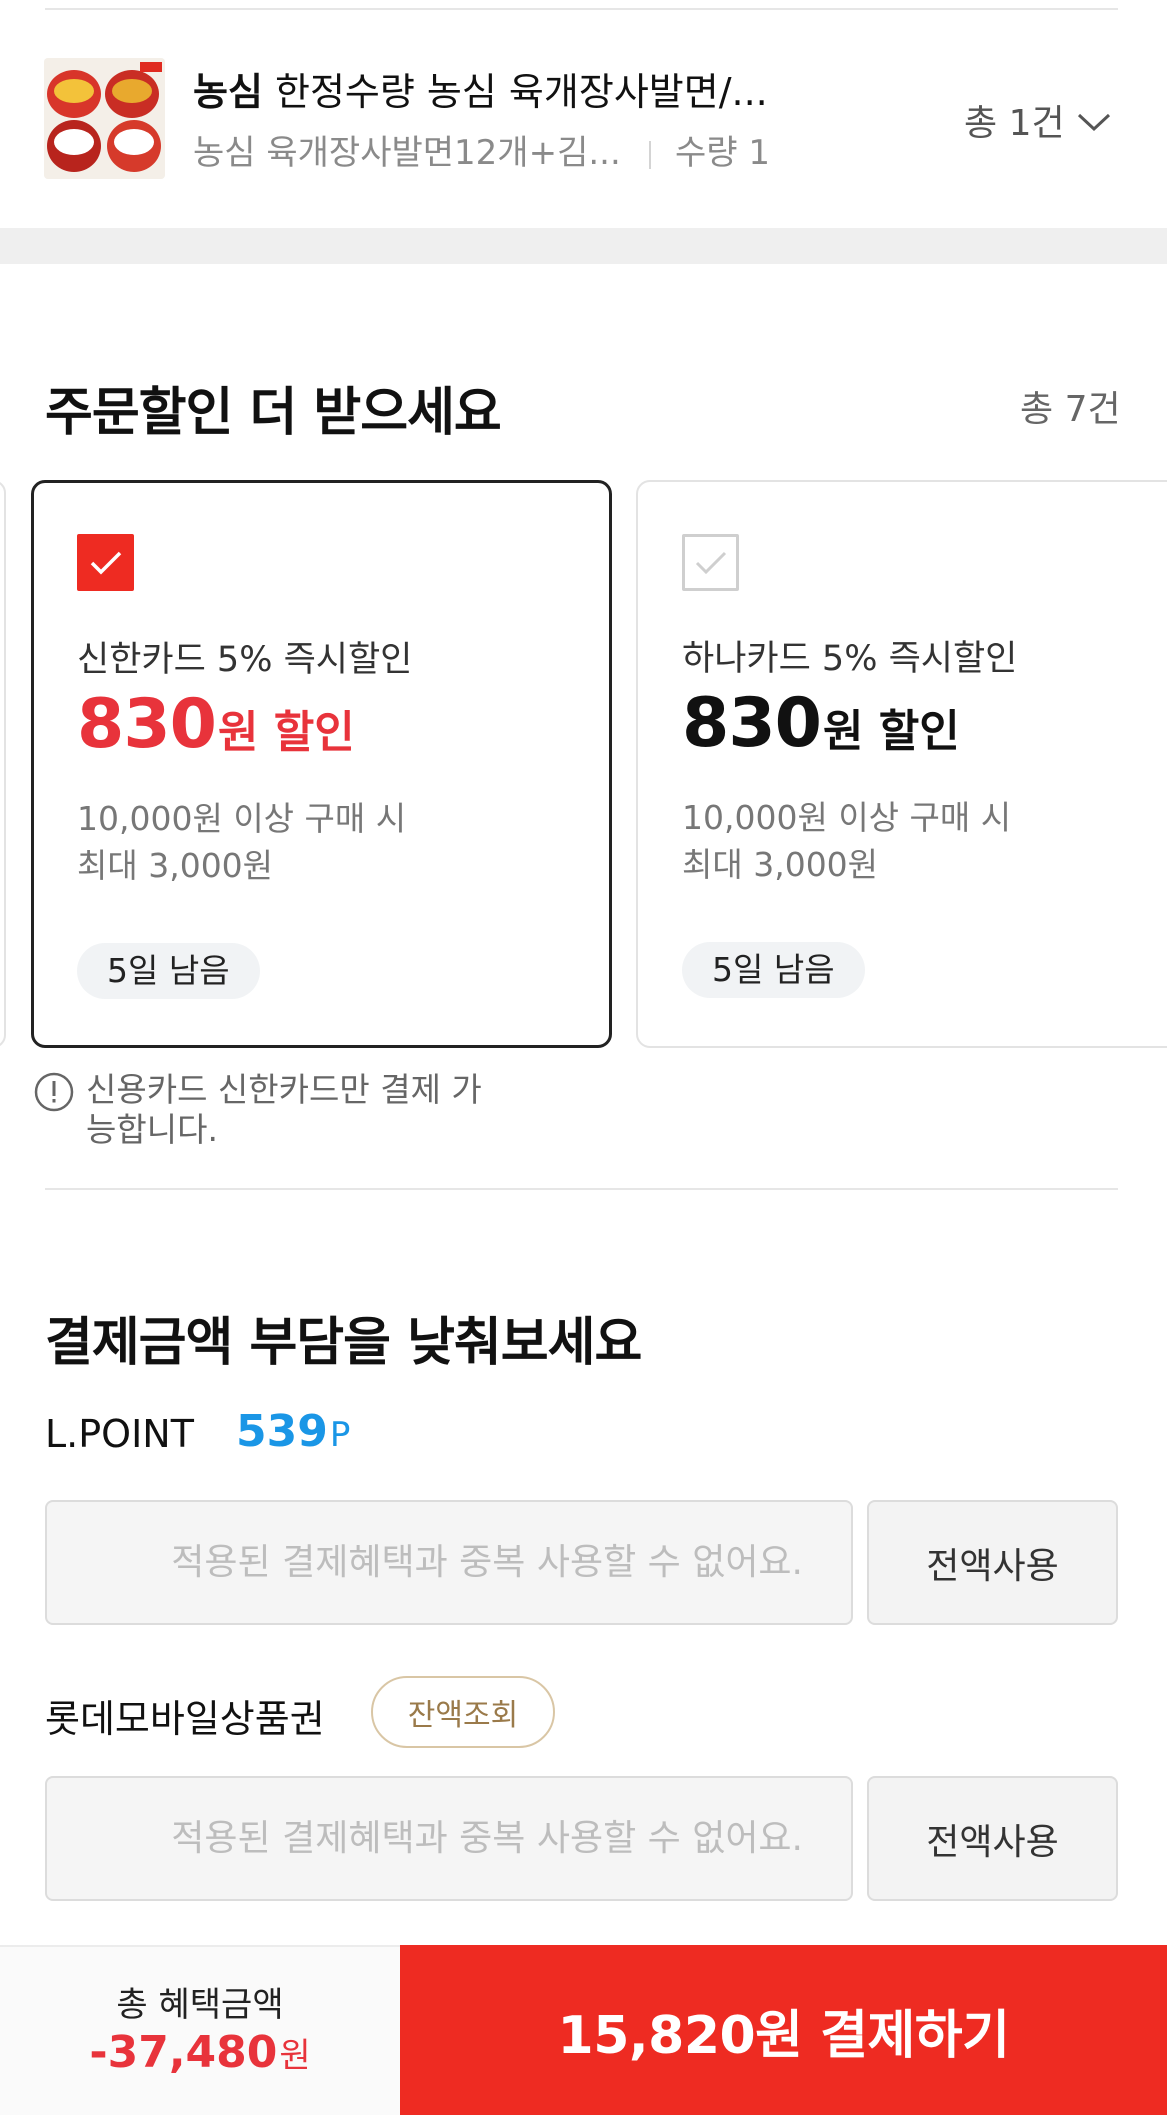  What do you see at coordinates (200, 2005) in the screenshot?
I see `total-benefit-label: 총 혜택금액` at bounding box center [200, 2005].